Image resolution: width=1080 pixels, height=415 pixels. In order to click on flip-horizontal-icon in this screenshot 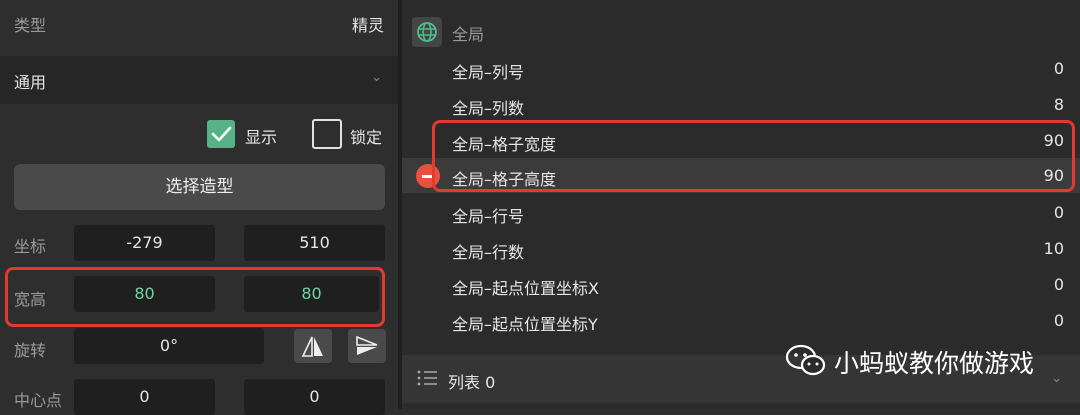, I will do `click(312, 346)`.